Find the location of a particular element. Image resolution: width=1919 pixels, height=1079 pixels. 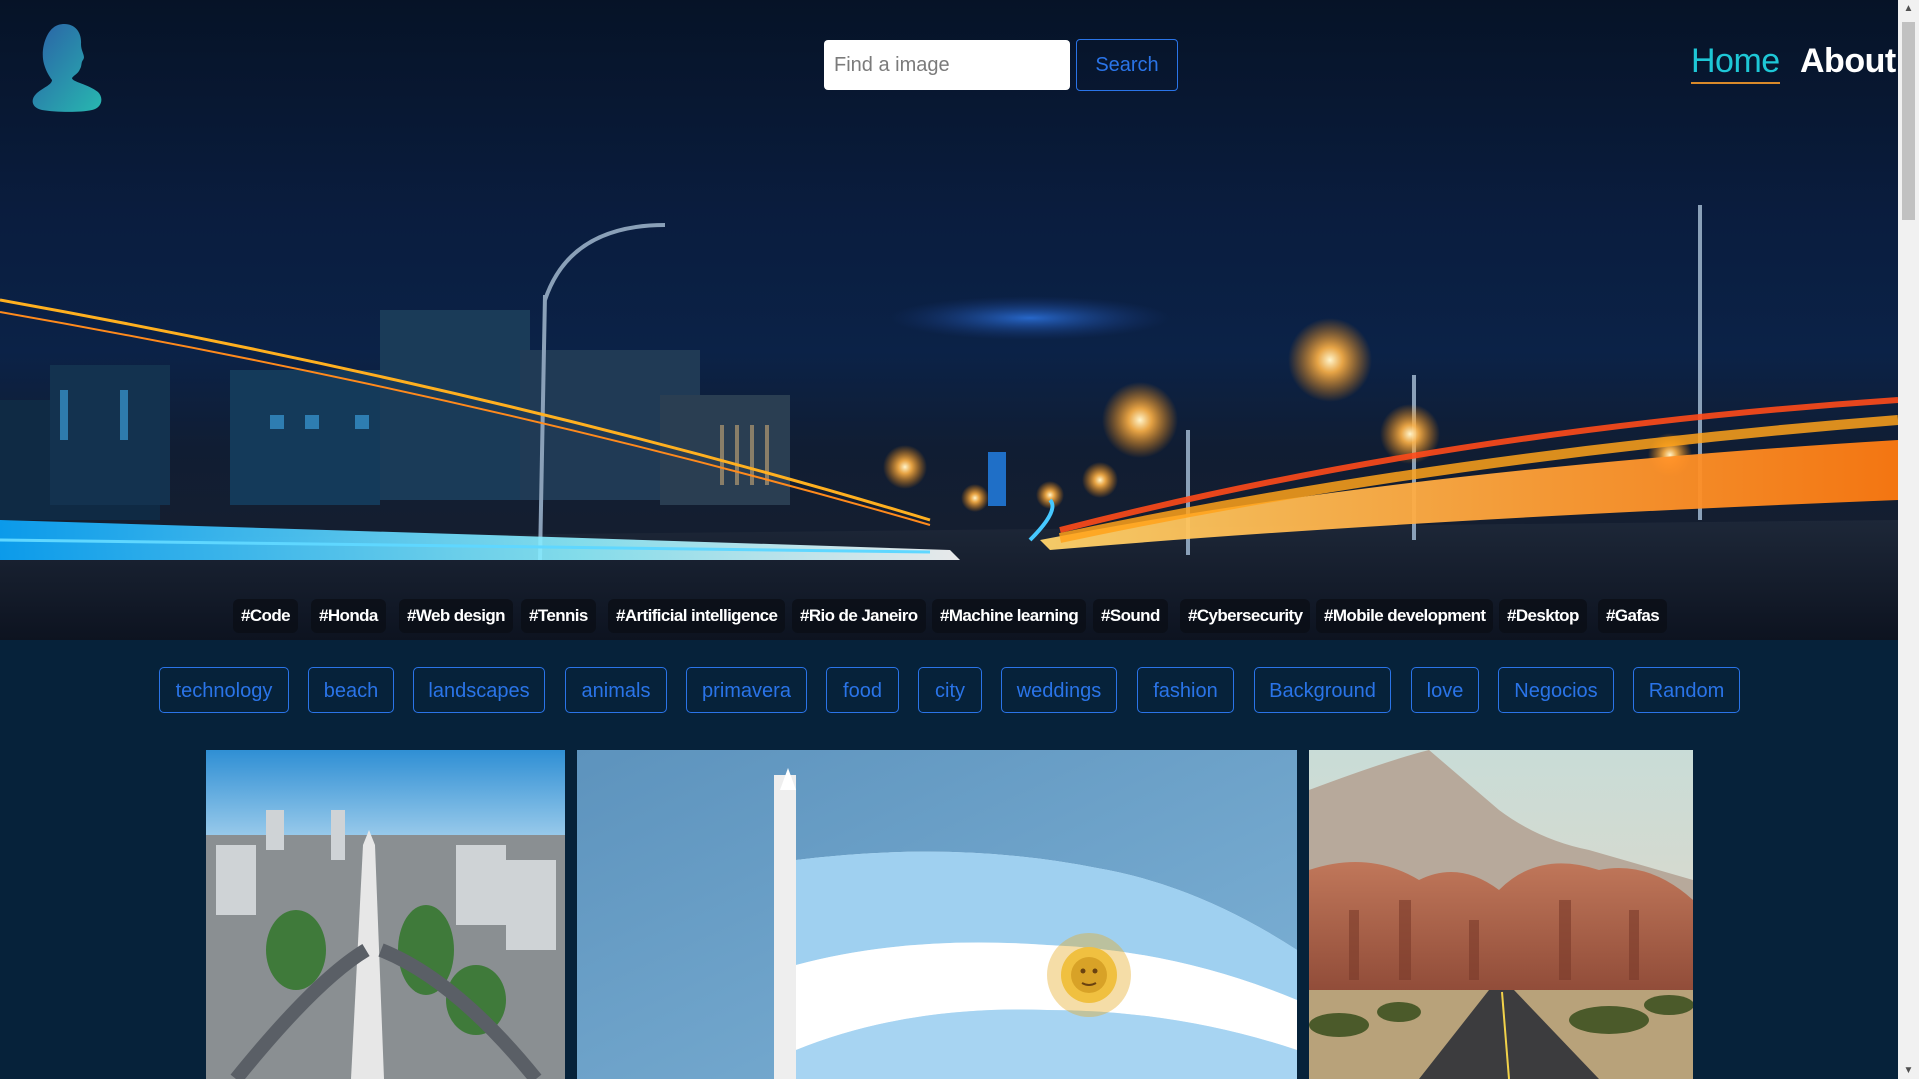

hashtag-chip: #Gafas is located at coordinates (1633, 616).